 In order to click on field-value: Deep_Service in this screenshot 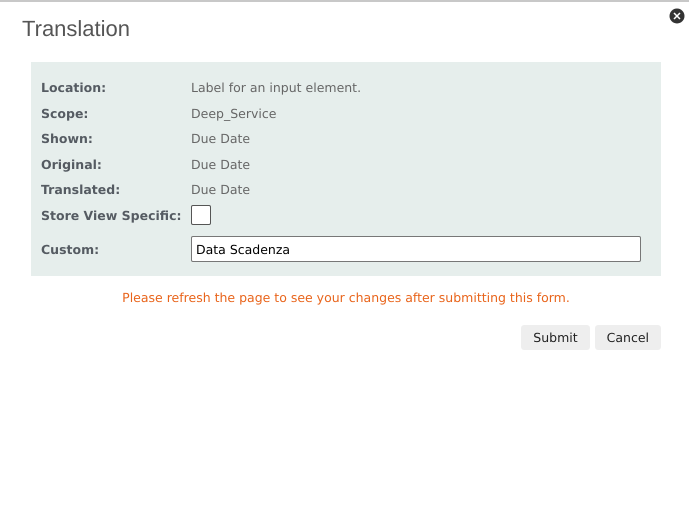, I will do `click(233, 113)`.